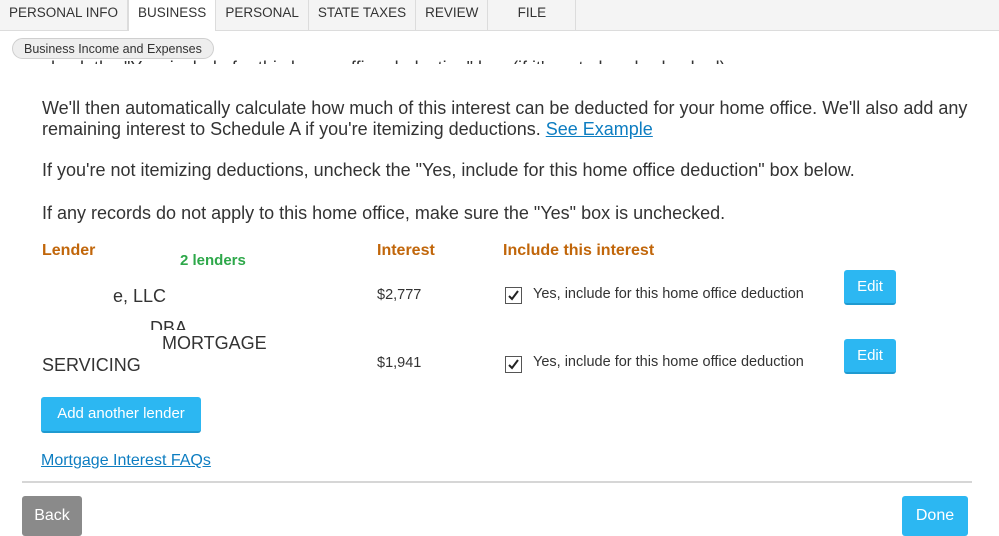  Describe the element at coordinates (497, 482) in the screenshot. I see `divider` at that location.